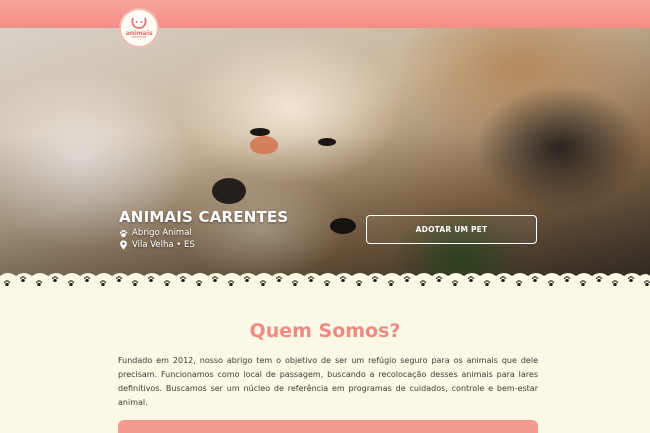  What do you see at coordinates (325, 14) in the screenshot?
I see `top-bar` at bounding box center [325, 14].